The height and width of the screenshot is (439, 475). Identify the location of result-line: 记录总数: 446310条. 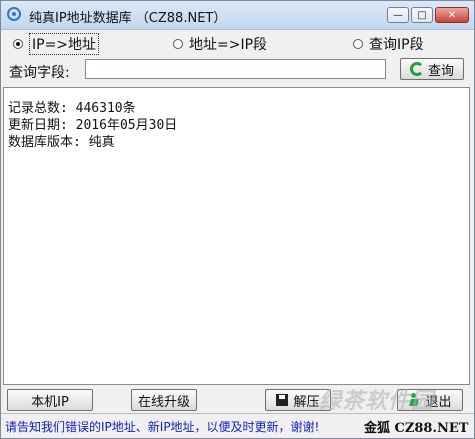
(72, 108).